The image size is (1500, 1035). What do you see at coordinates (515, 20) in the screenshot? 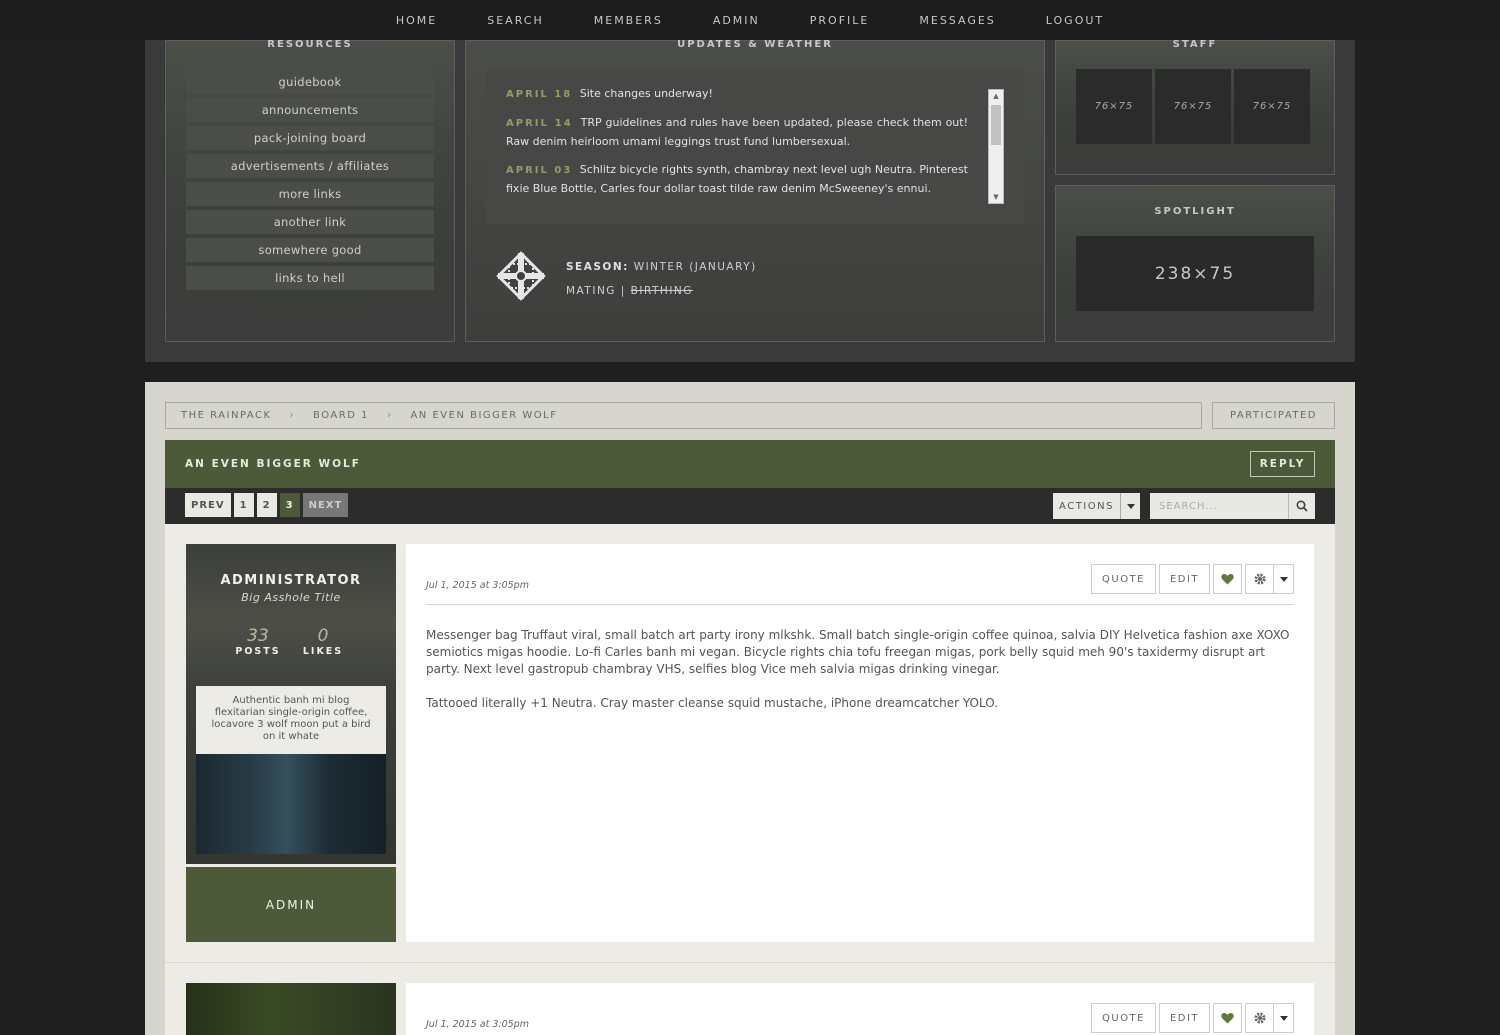
I see `nav-search: SEARCH` at bounding box center [515, 20].